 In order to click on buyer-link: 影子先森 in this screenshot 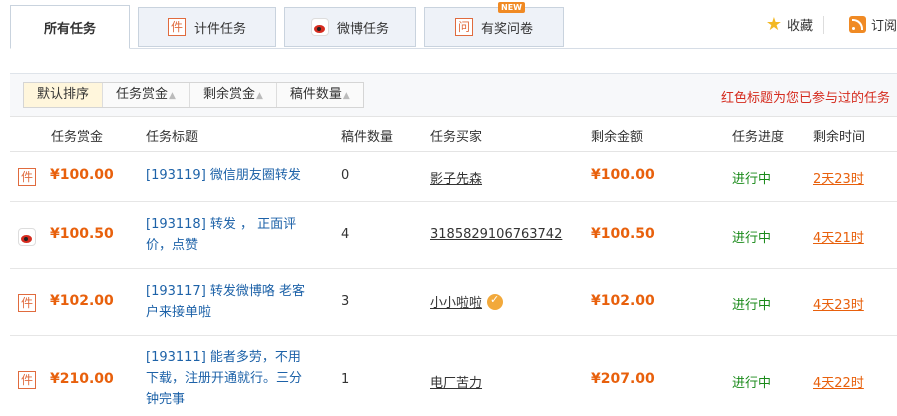, I will do `click(456, 177)`.